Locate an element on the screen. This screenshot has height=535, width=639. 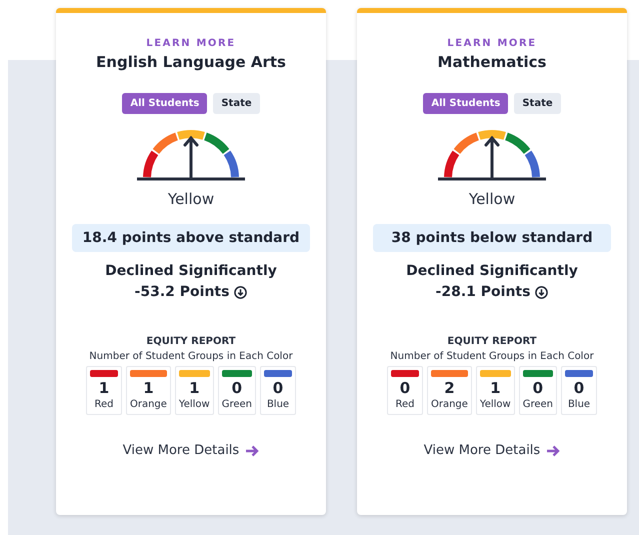
distance-from-standard: 18.4 points above standard is located at coordinates (191, 238).